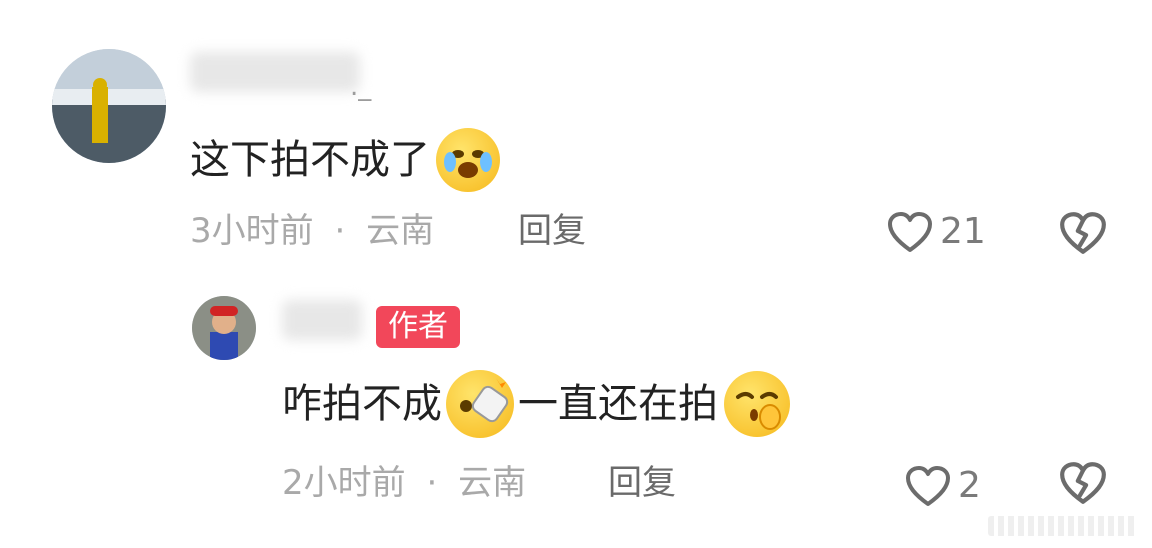 The image size is (1152, 548). Describe the element at coordinates (310, 160) in the screenshot. I see `comment-text-body: 这下拍不成了` at that location.